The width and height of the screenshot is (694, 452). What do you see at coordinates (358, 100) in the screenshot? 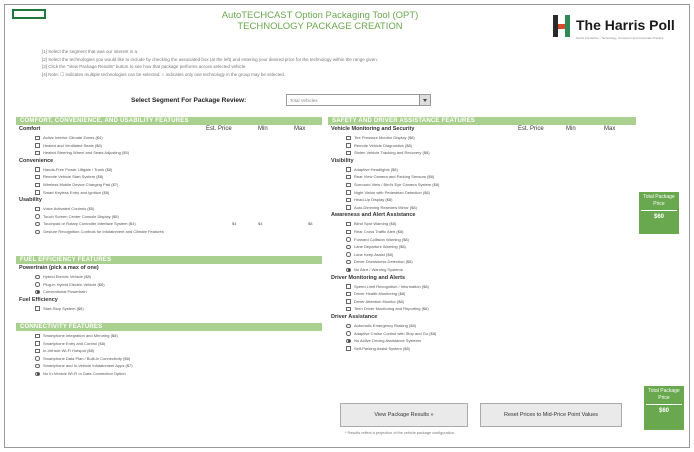
I see `segment-select: Total Vehicles` at bounding box center [358, 100].